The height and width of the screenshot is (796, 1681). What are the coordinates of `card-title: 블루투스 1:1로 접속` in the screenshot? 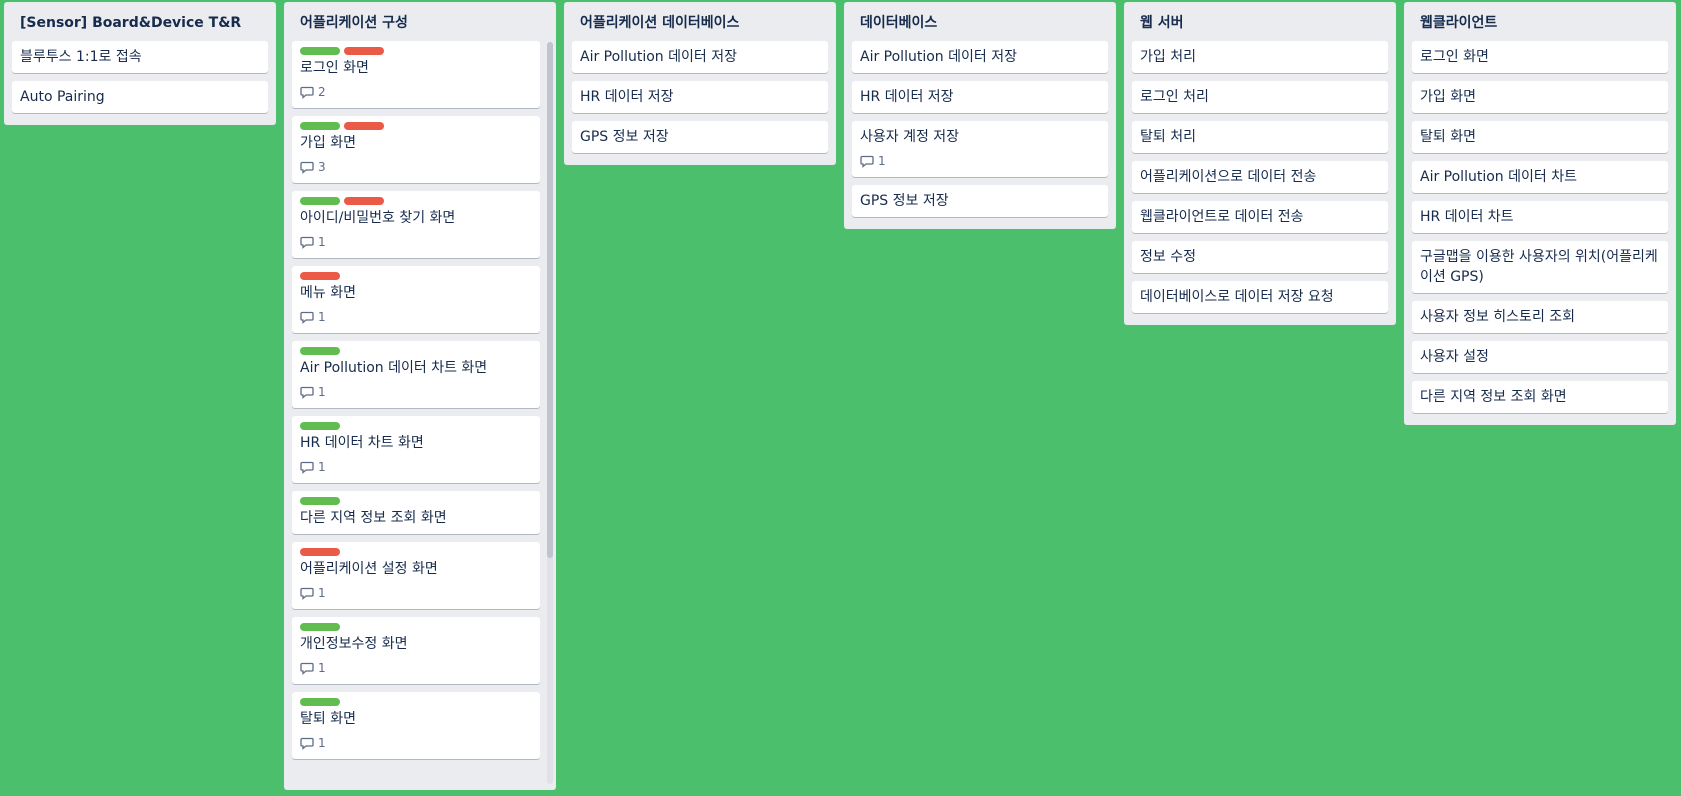 It's located at (81, 57).